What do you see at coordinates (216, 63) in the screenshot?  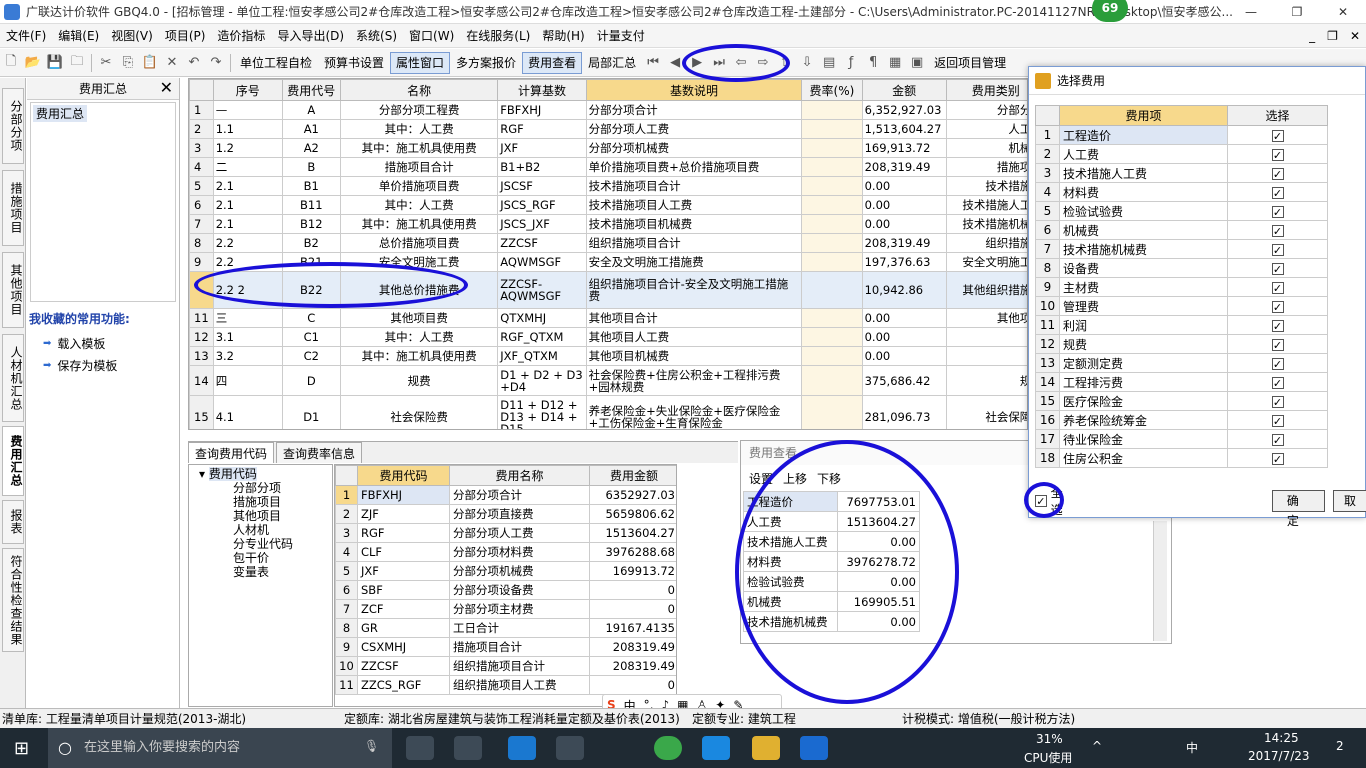 I see `redo-icon: ↷` at bounding box center [216, 63].